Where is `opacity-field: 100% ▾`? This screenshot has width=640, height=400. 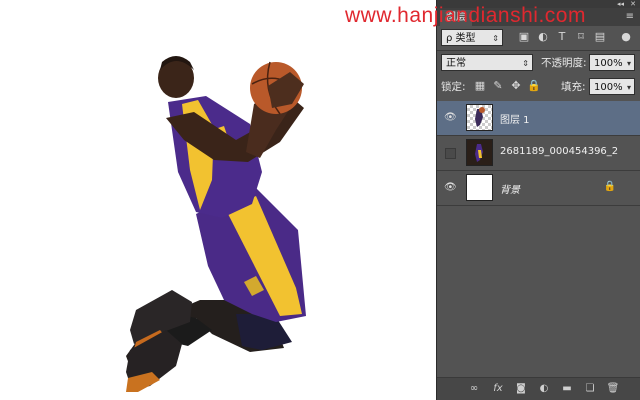 opacity-field: 100% ▾ is located at coordinates (612, 62).